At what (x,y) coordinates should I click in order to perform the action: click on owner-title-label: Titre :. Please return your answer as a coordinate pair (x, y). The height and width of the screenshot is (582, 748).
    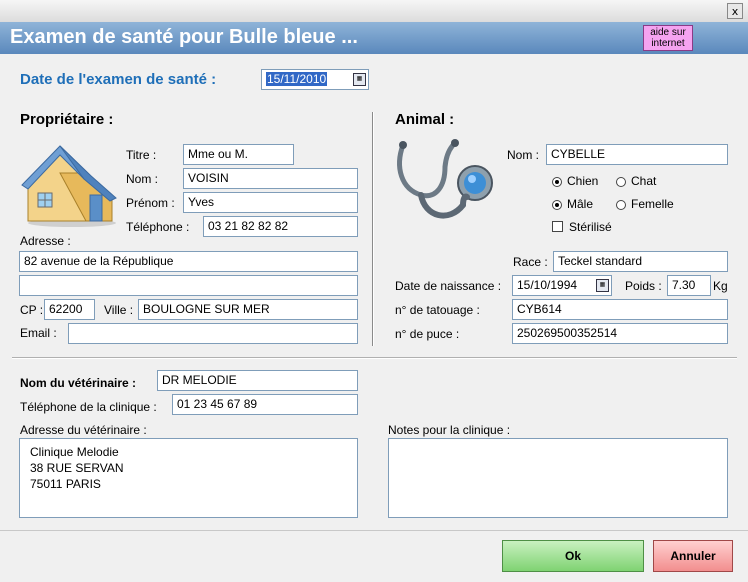
    Looking at the image, I should click on (141, 155).